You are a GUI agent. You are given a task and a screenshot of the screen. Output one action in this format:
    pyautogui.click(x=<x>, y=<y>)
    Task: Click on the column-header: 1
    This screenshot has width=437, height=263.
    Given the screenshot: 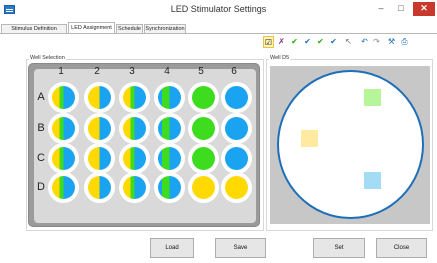 What is the action you would take?
    pyautogui.click(x=61, y=71)
    